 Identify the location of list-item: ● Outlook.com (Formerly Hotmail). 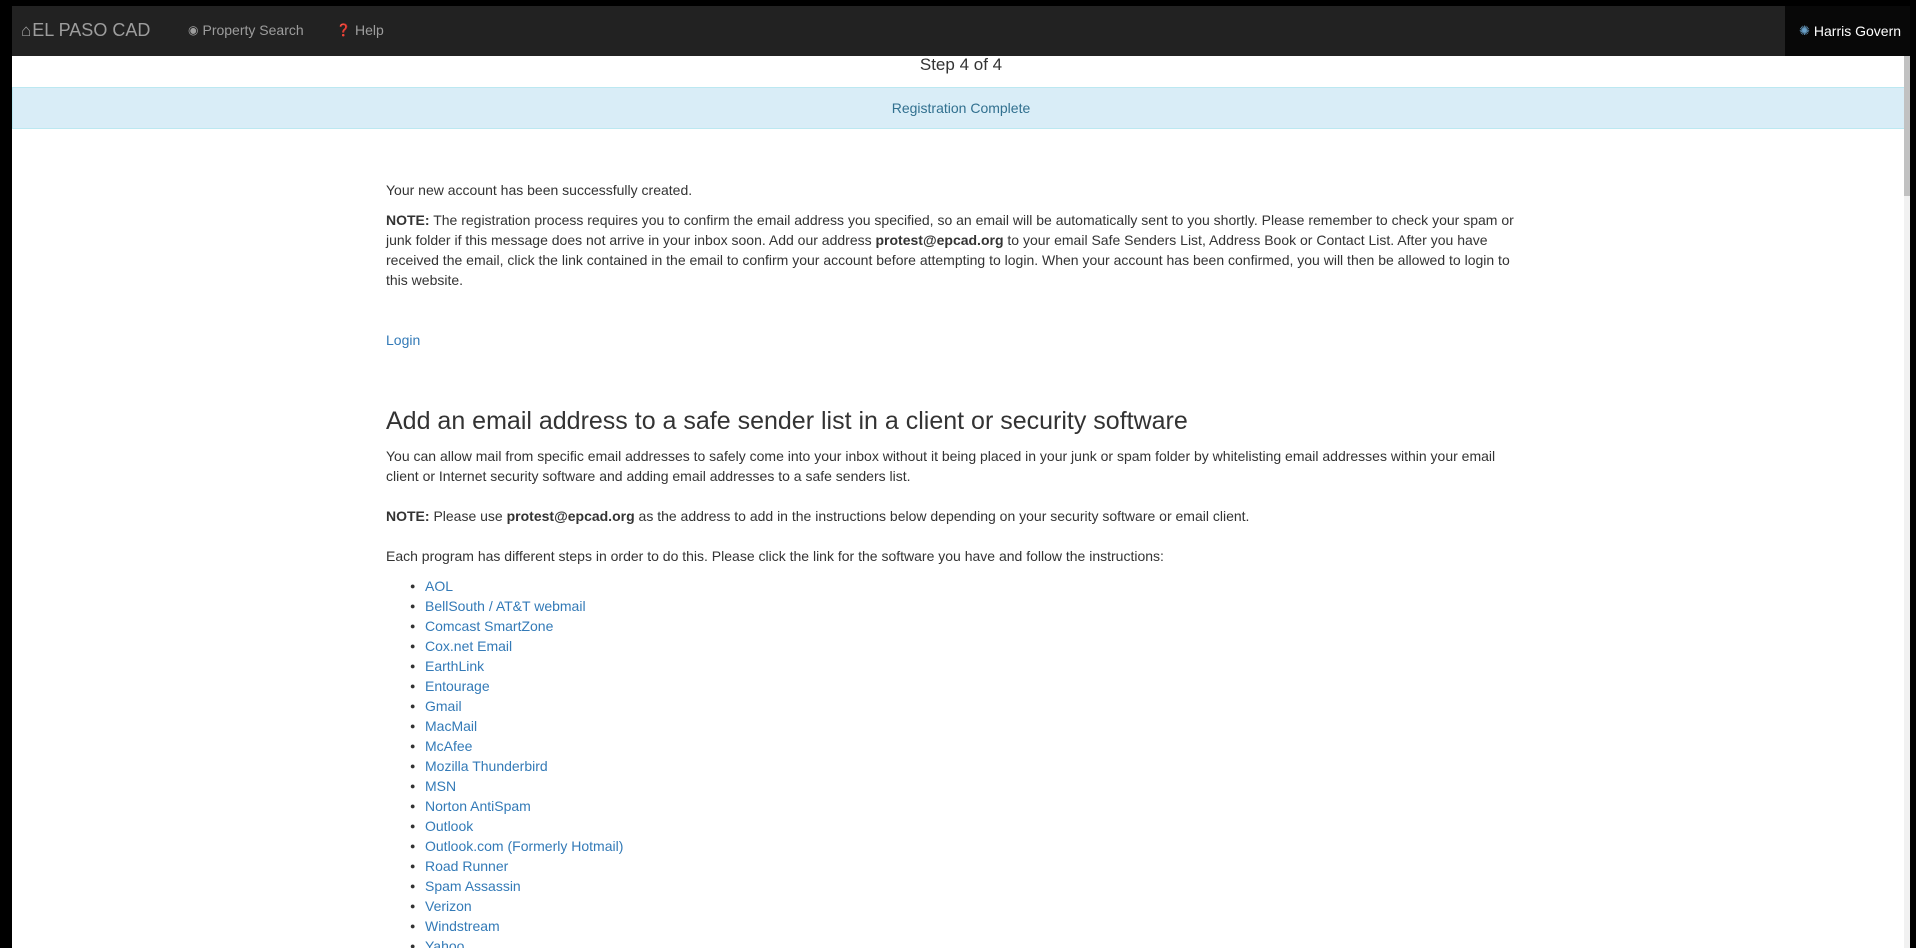
(516, 846).